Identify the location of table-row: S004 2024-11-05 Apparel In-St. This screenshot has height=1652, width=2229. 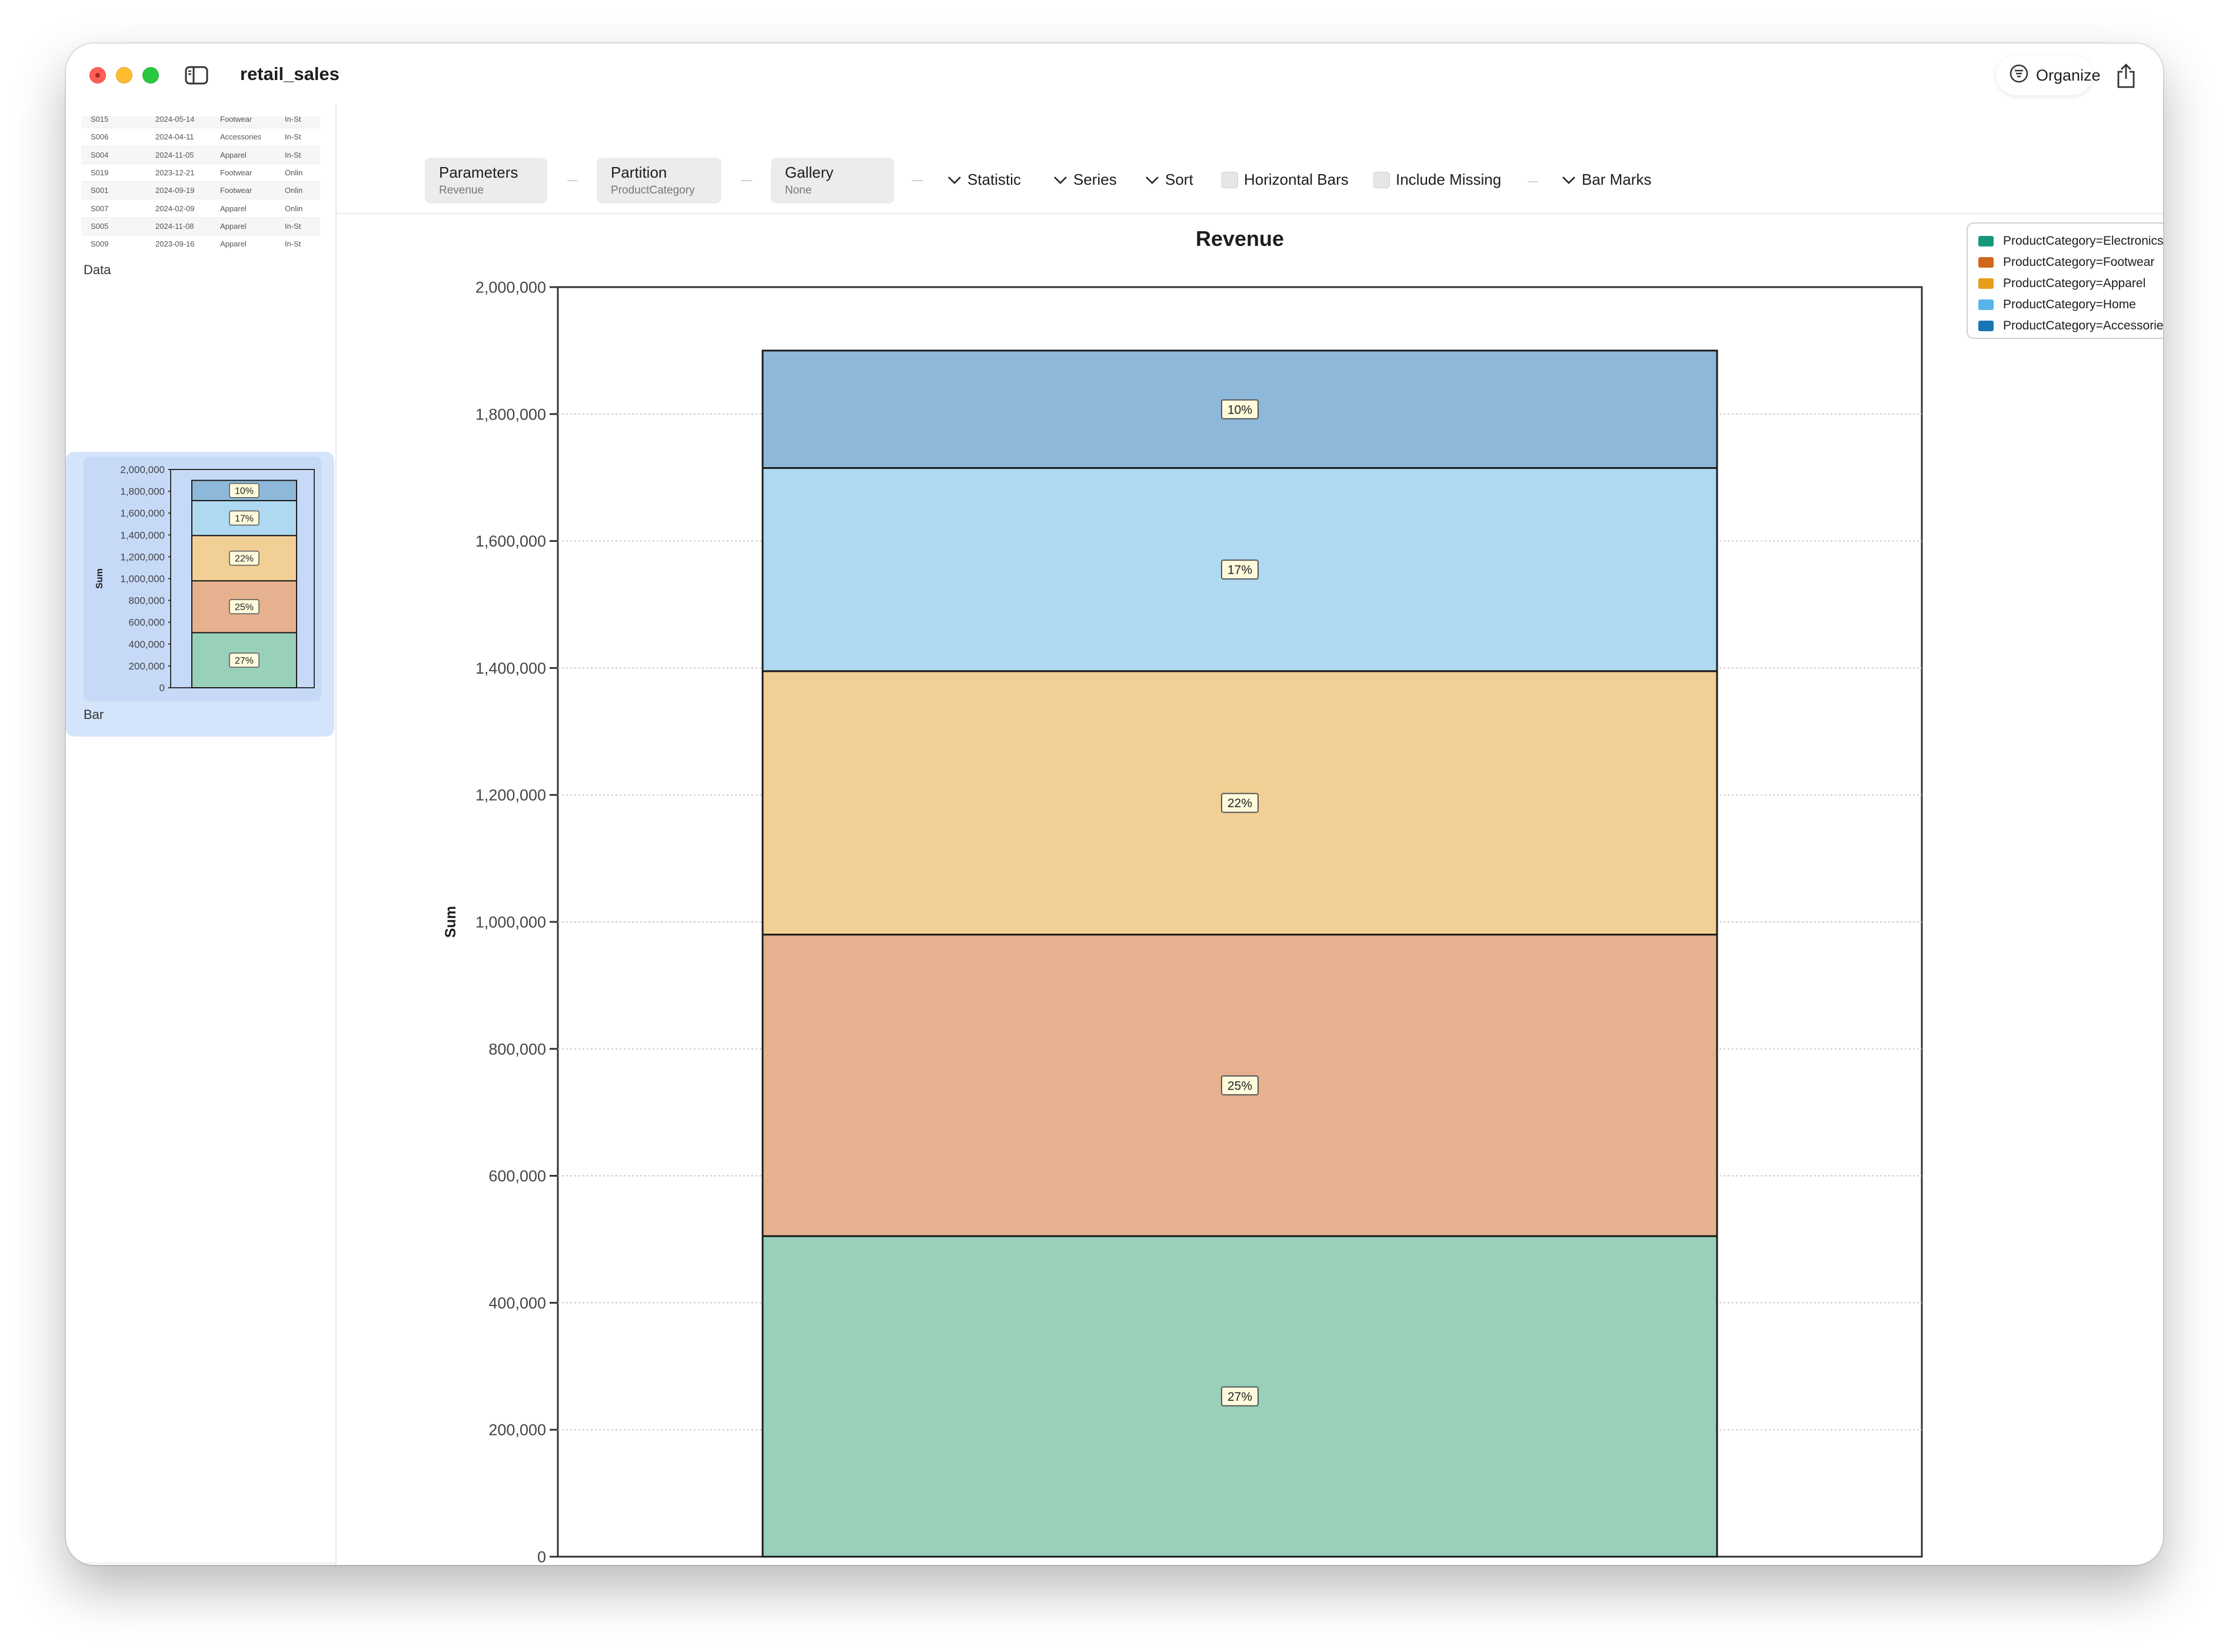
(200, 155).